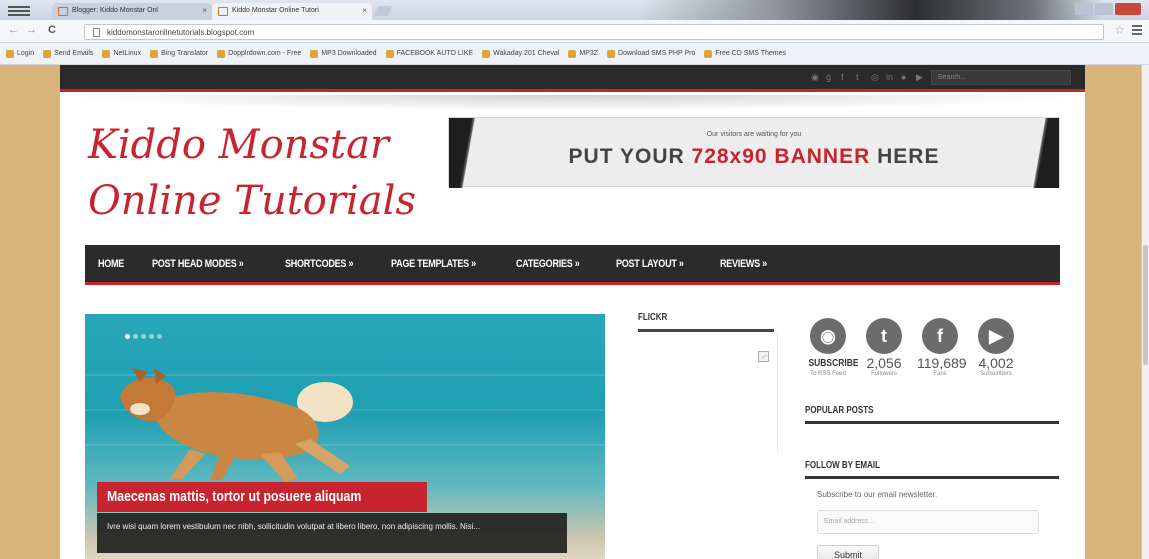 The height and width of the screenshot is (559, 1149). Describe the element at coordinates (650, 264) in the screenshot. I see `nav-post-layout: POST LAYOUT »` at that location.